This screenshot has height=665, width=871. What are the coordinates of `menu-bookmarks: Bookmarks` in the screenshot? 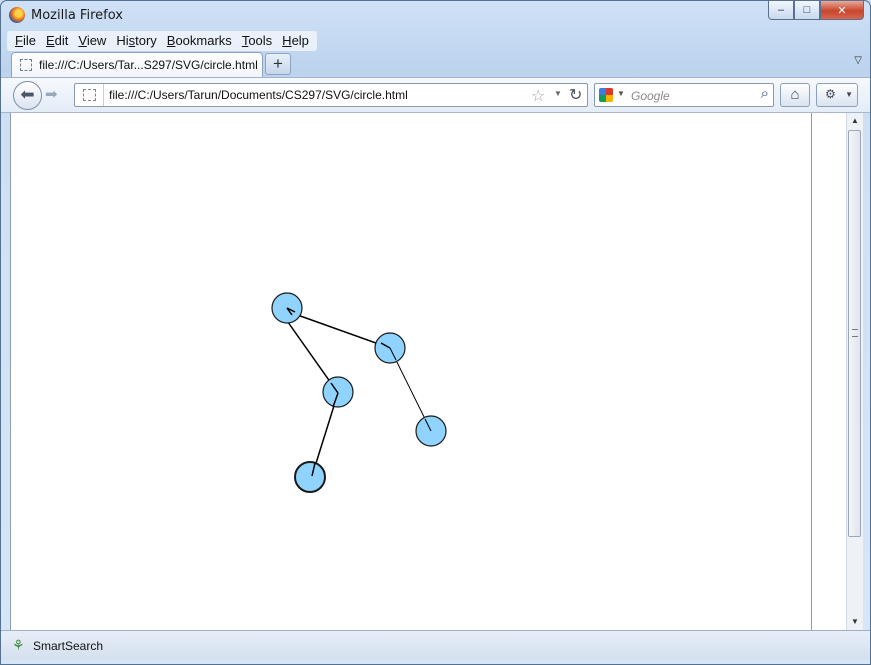 It's located at (199, 41).